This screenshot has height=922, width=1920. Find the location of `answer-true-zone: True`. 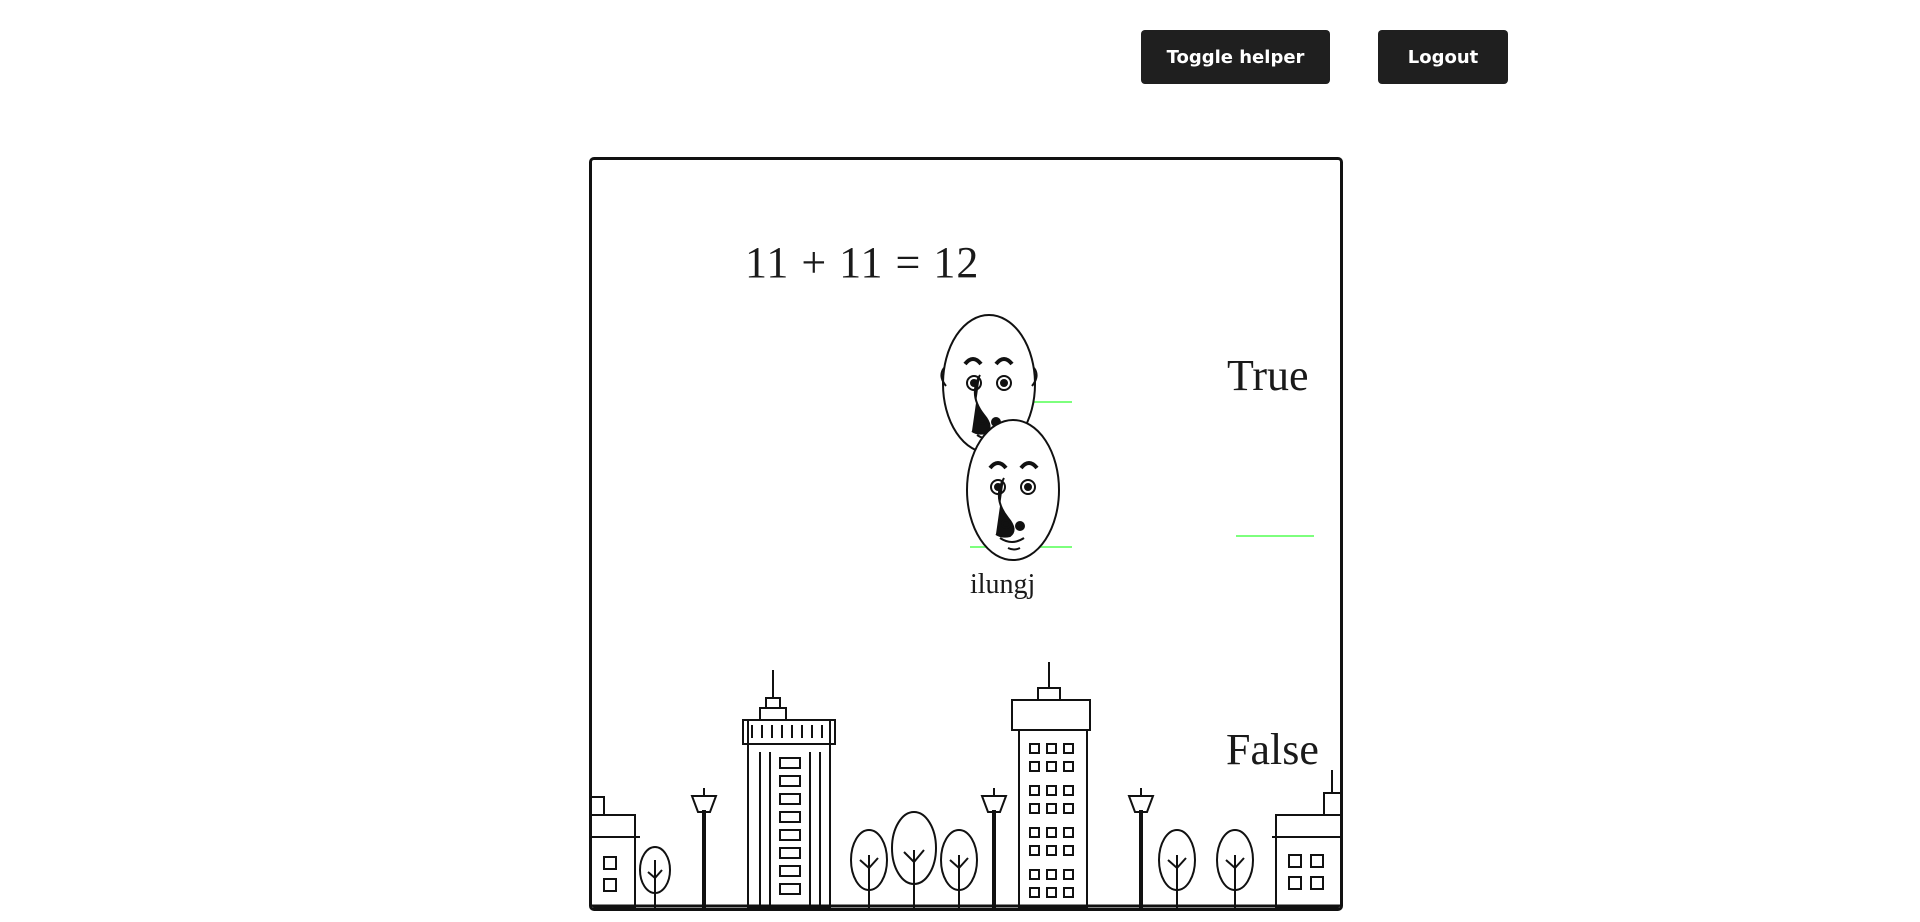

answer-true-zone: True is located at coordinates (1268, 376).